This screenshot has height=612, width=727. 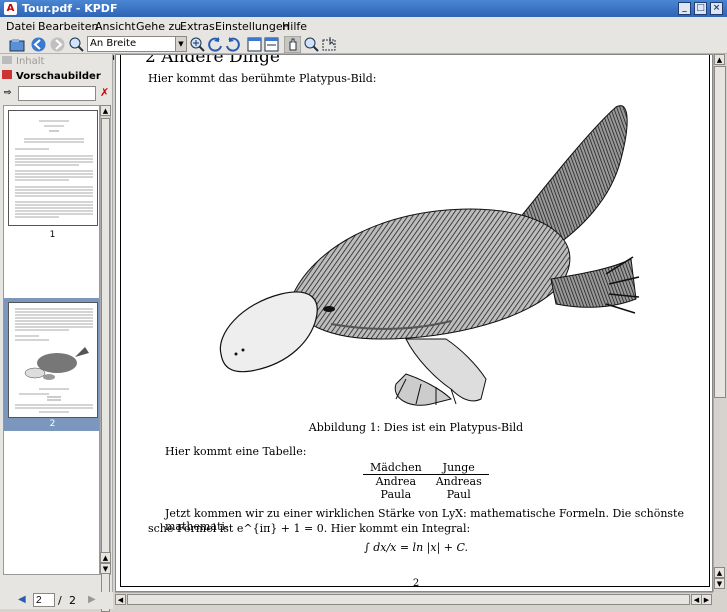 I want to click on thumbnail-filter: ⇨ ✗, so click(x=58, y=94).